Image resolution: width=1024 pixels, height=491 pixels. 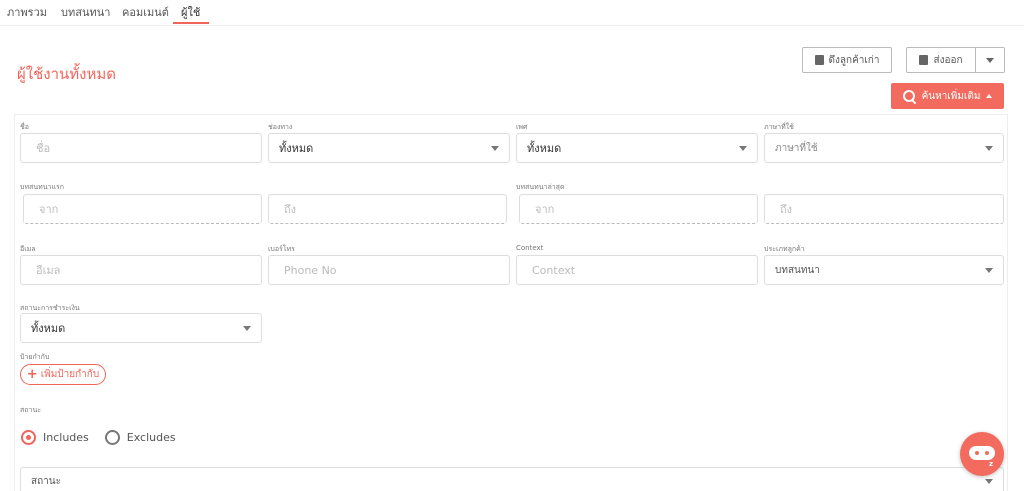 What do you see at coordinates (989, 96) in the screenshot?
I see `chevron-up-icon` at bounding box center [989, 96].